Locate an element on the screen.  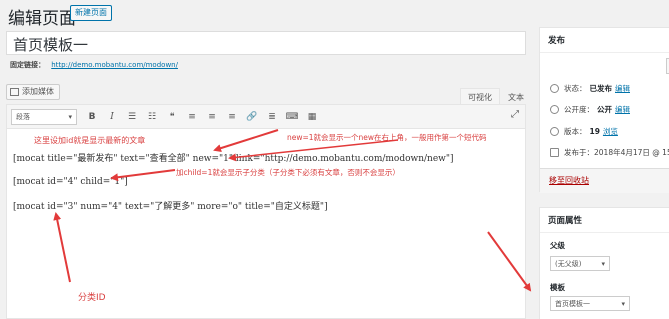
pin-icon is located at coordinates (554, 88).